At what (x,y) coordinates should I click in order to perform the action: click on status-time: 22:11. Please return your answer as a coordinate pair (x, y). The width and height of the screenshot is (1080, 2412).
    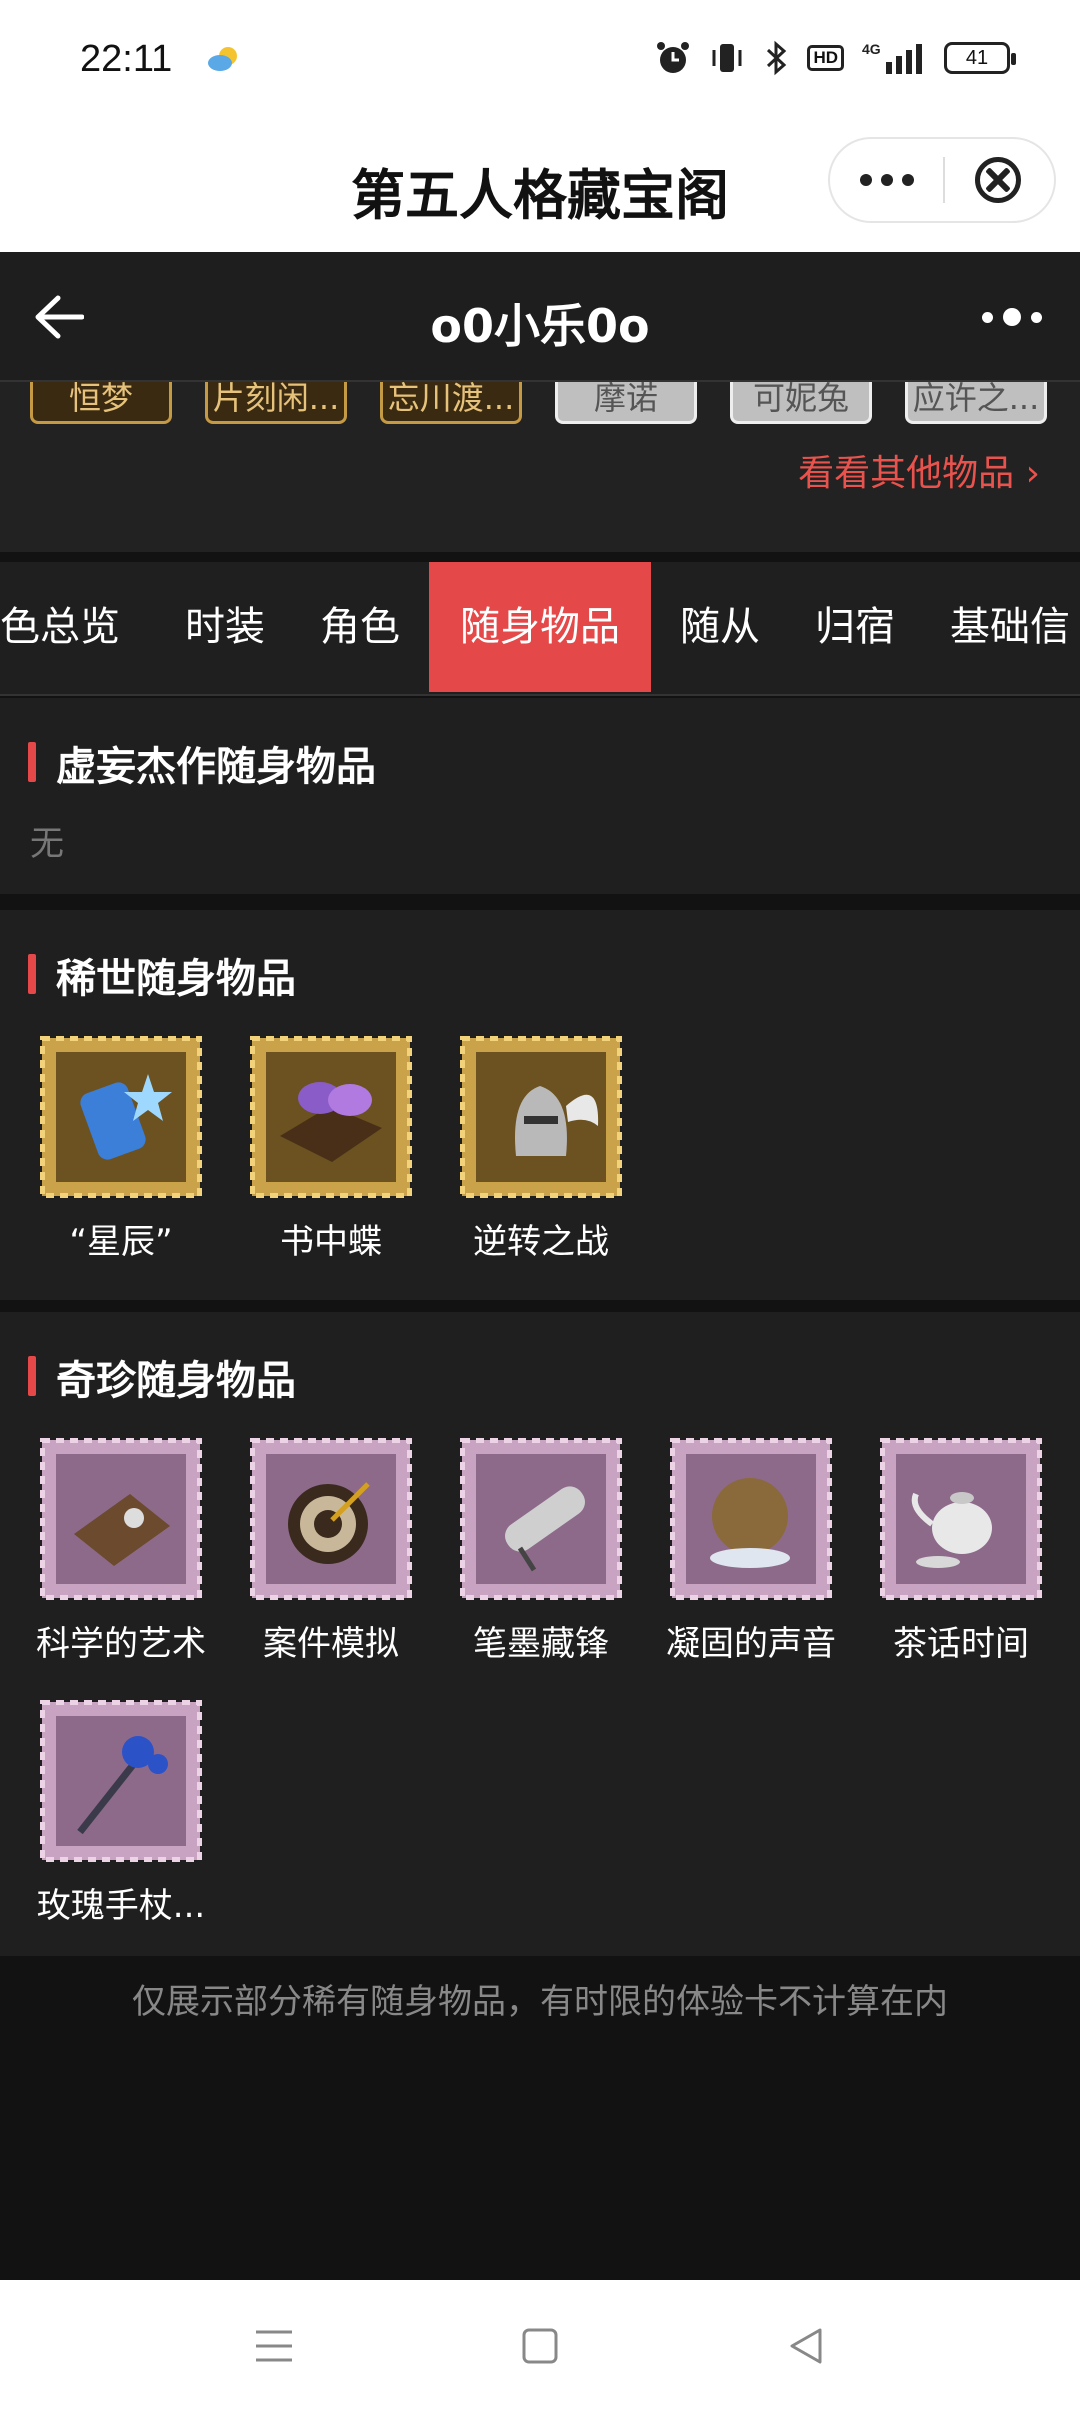
    Looking at the image, I should click on (126, 59).